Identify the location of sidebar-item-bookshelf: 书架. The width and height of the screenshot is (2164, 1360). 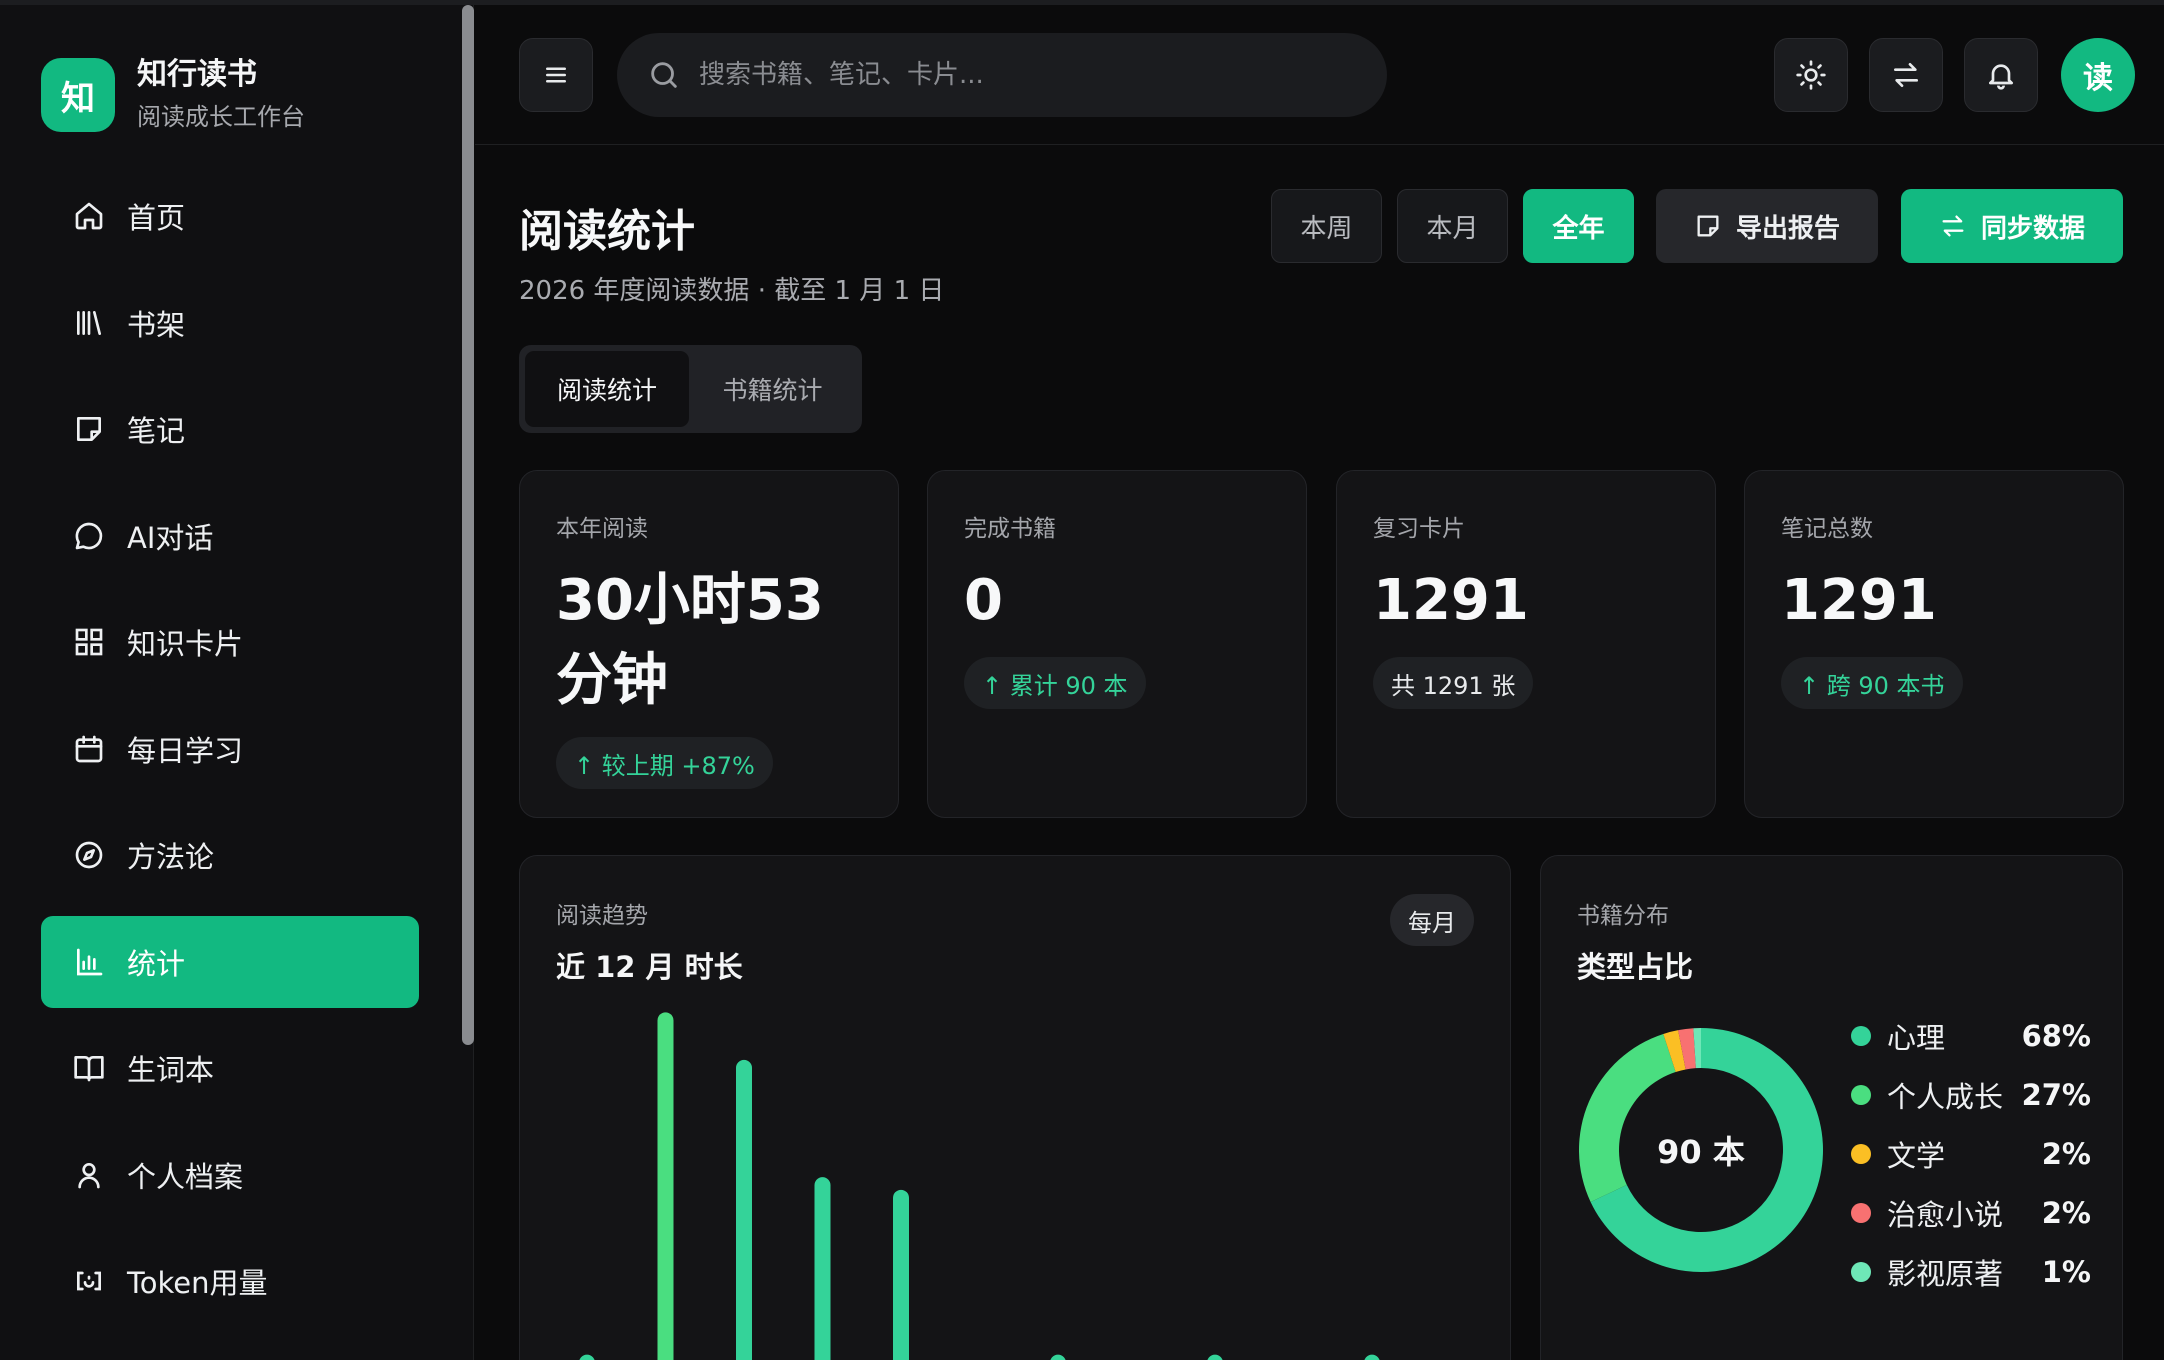
(230, 323).